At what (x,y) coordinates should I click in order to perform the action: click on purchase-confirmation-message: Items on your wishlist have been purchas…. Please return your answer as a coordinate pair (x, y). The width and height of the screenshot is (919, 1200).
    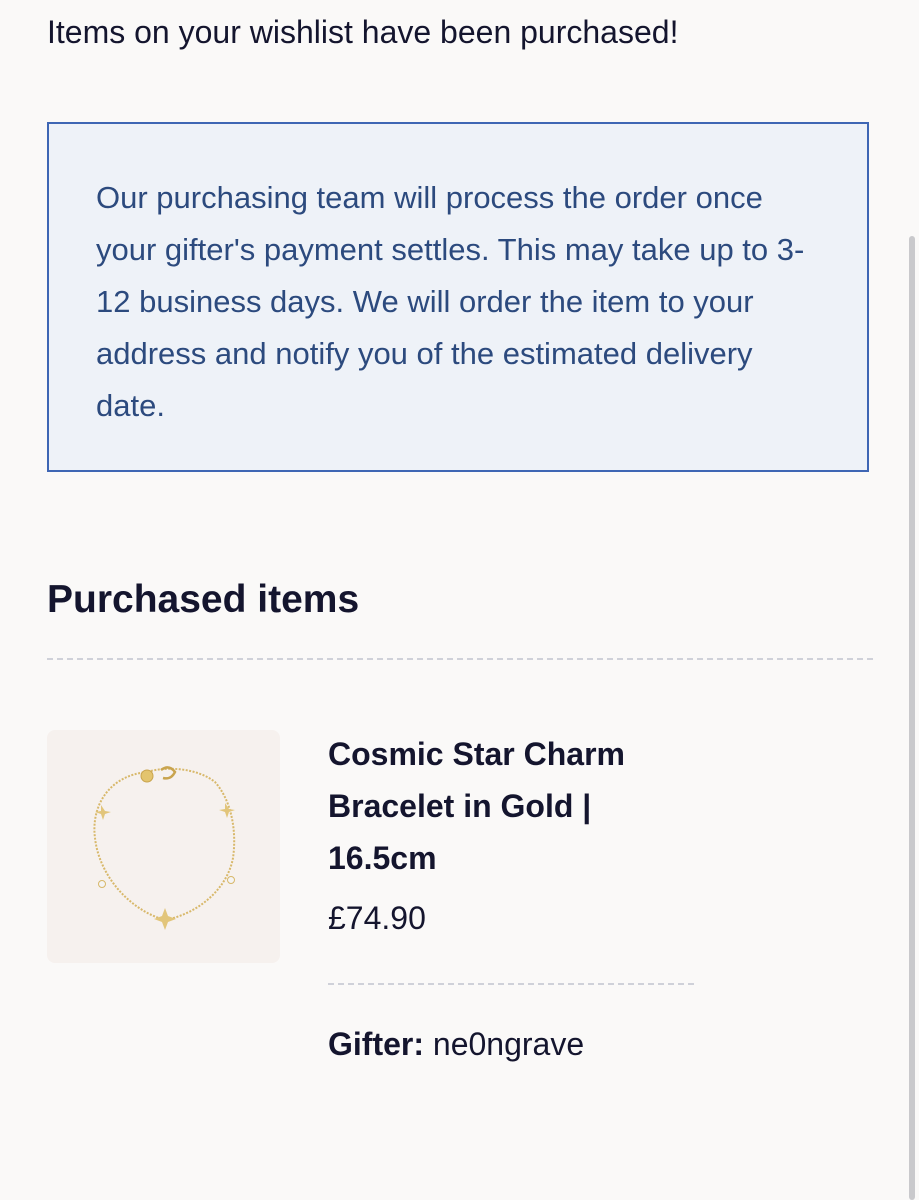
    Looking at the image, I should click on (363, 32).